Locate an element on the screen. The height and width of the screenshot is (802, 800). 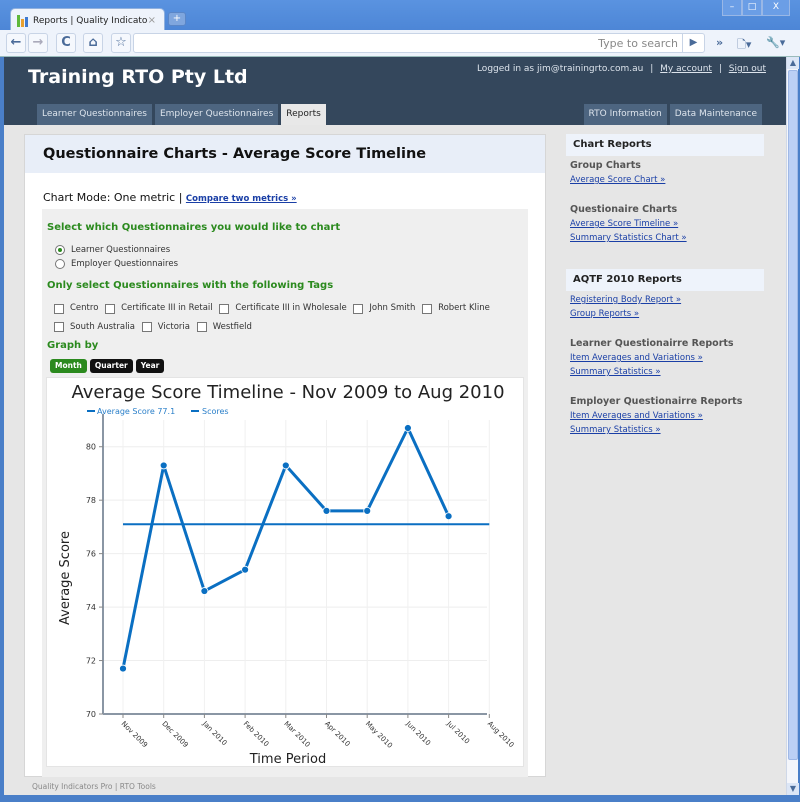
tag-westfield: Westfield is located at coordinates (224, 327).